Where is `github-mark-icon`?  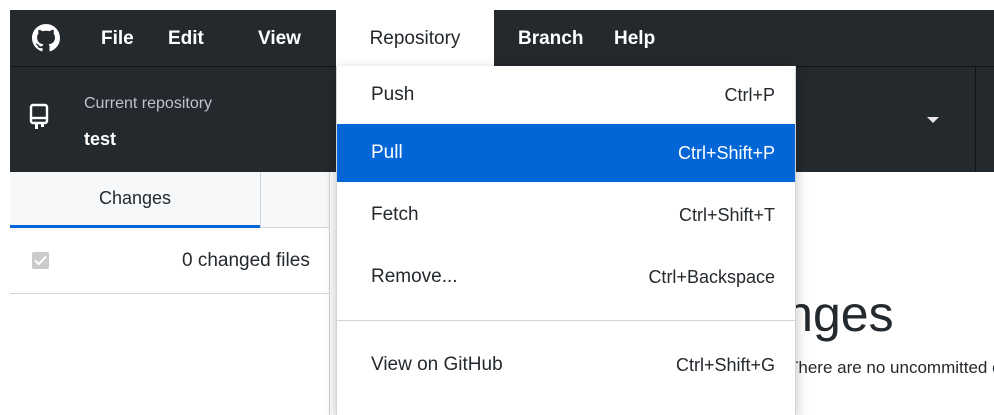 github-mark-icon is located at coordinates (46, 38).